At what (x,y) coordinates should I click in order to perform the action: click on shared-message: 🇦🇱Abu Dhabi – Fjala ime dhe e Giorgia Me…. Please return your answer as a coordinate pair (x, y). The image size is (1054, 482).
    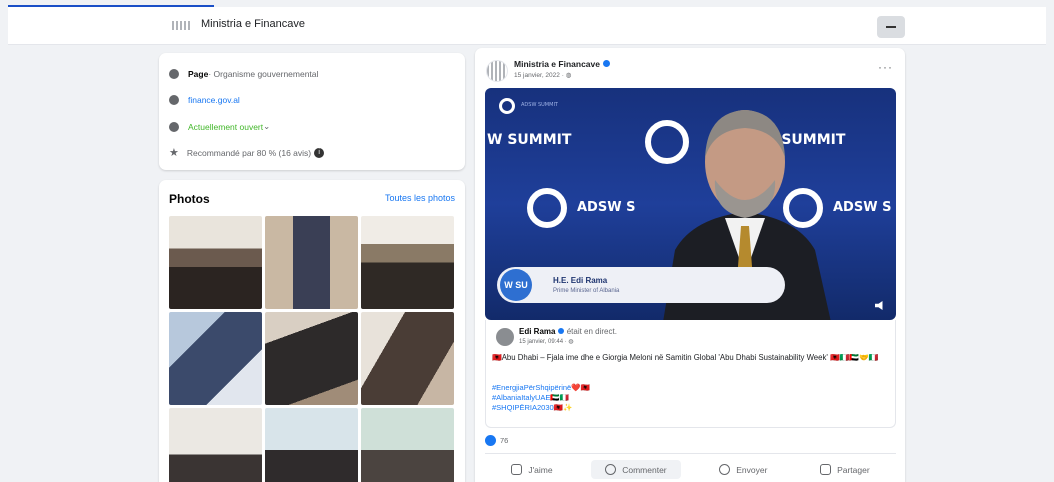
    Looking at the image, I should click on (685, 357).